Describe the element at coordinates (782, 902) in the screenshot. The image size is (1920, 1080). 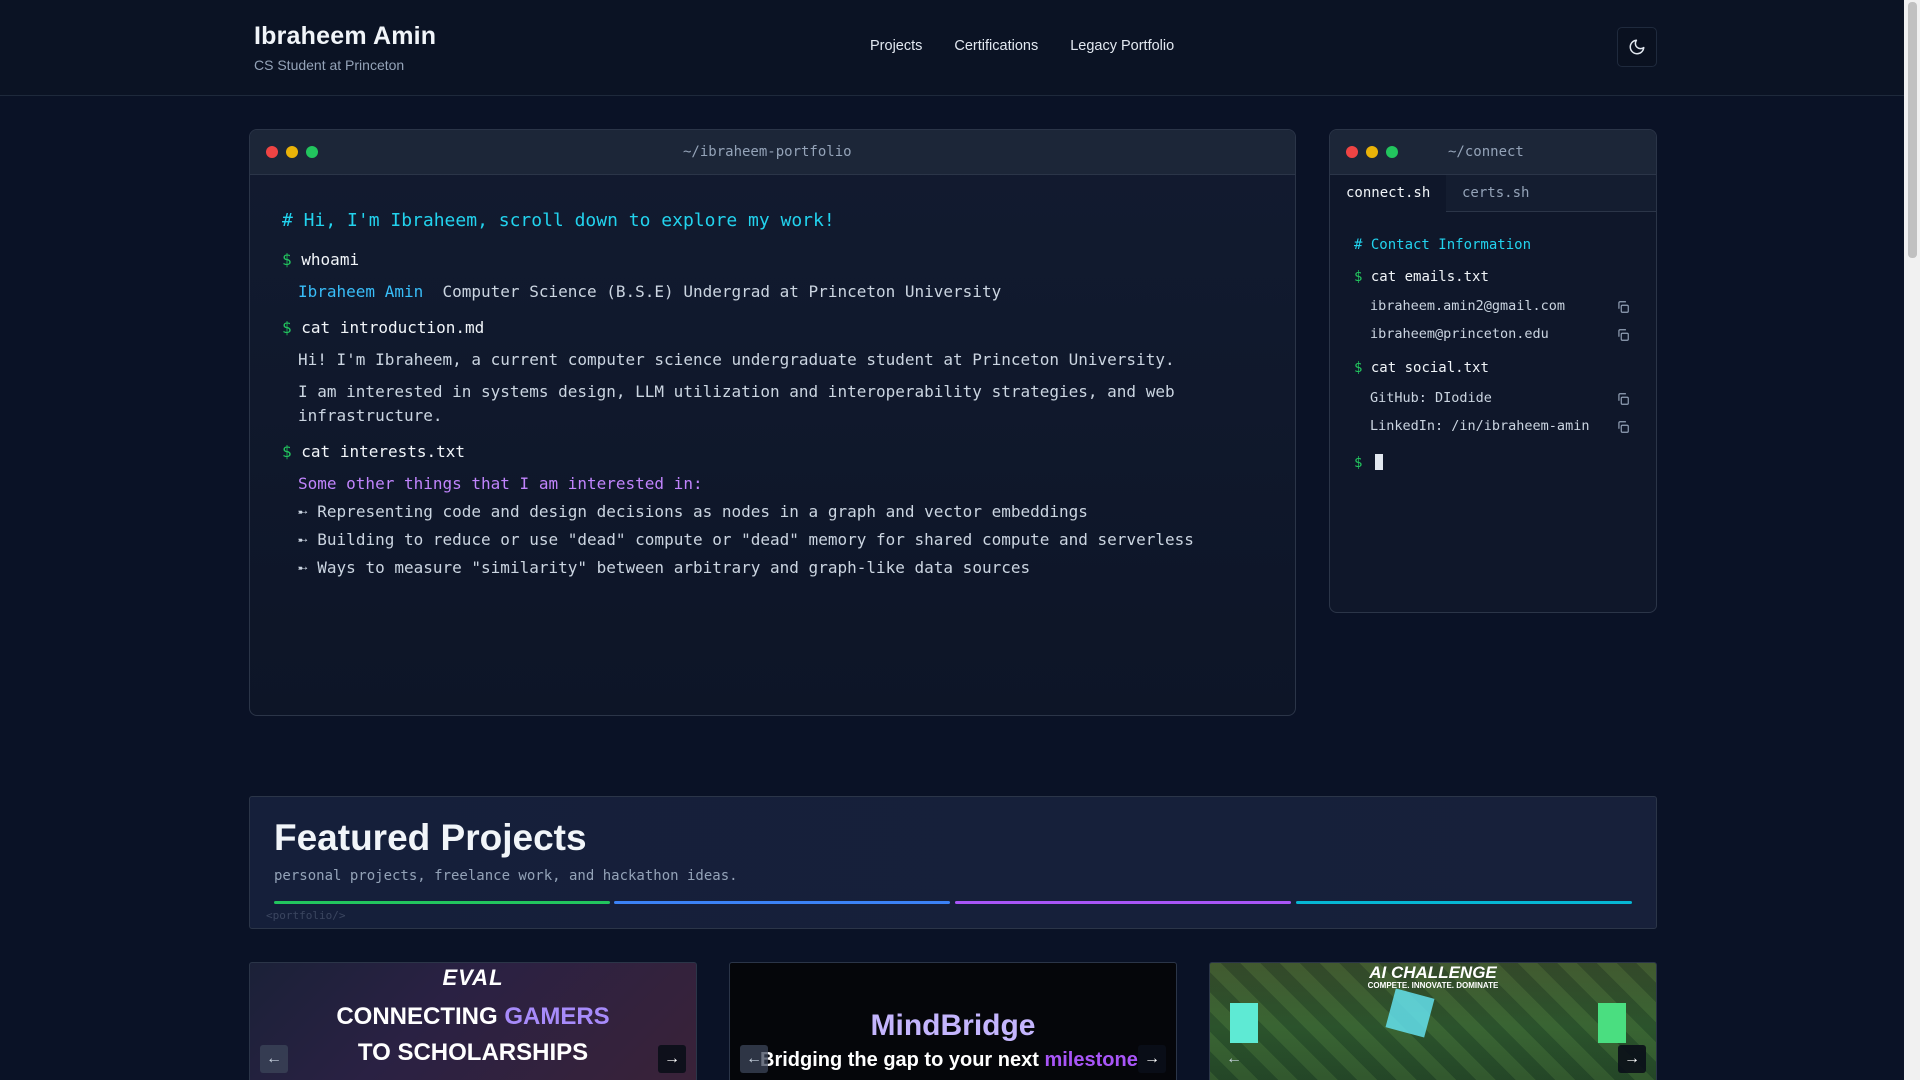
I see `accent-bar-blue` at that location.